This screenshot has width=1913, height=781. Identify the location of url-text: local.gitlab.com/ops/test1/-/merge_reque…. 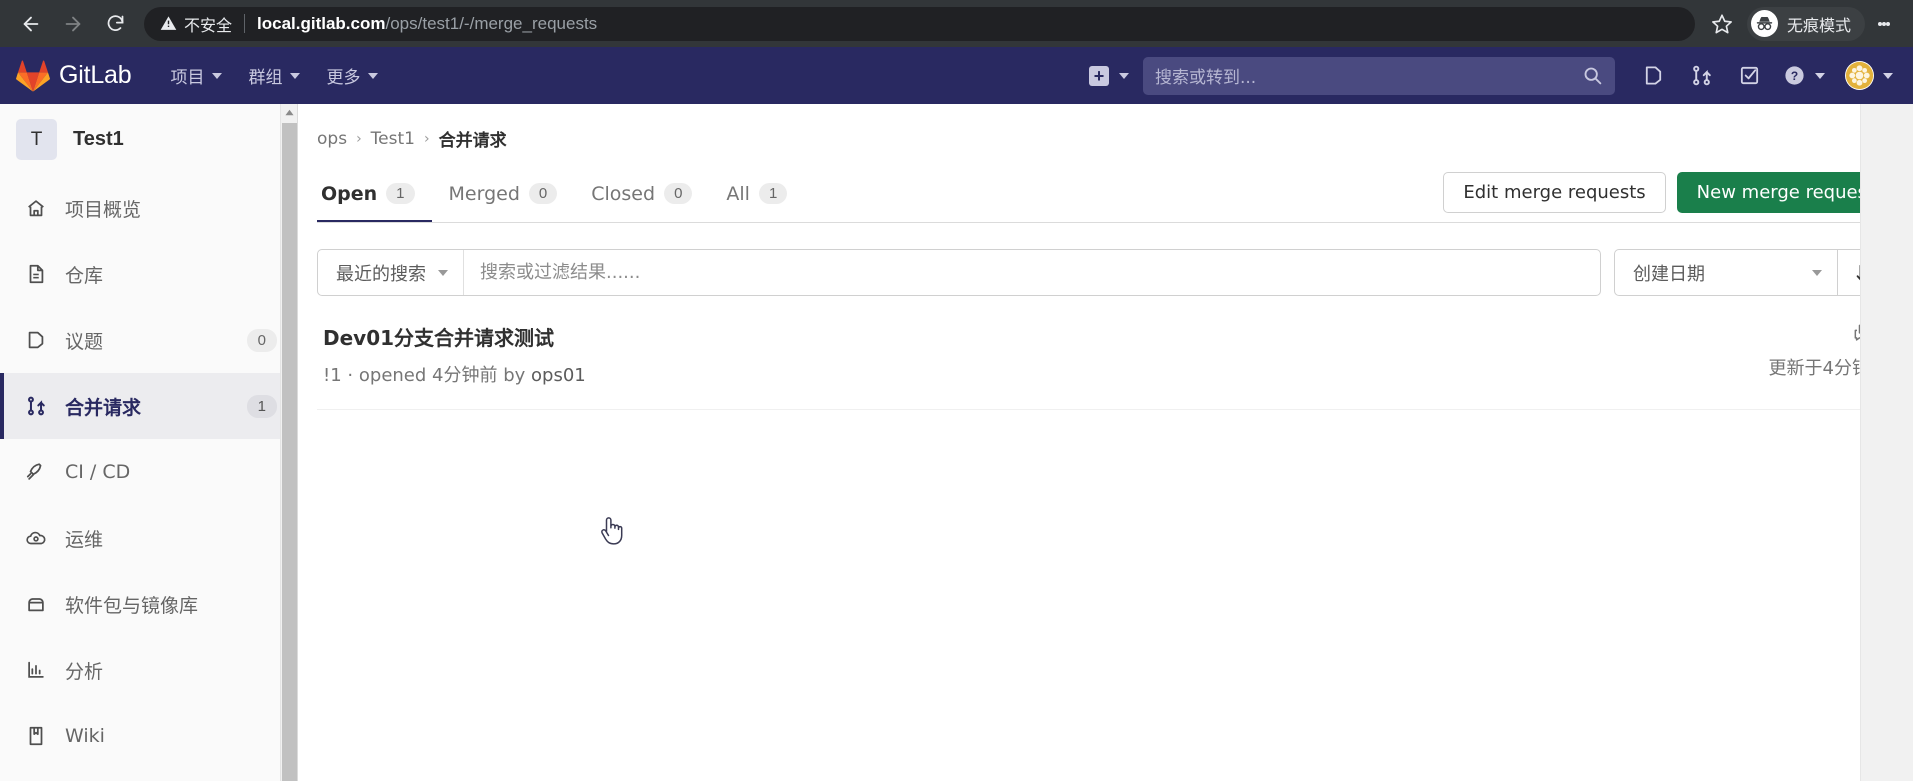
(427, 24).